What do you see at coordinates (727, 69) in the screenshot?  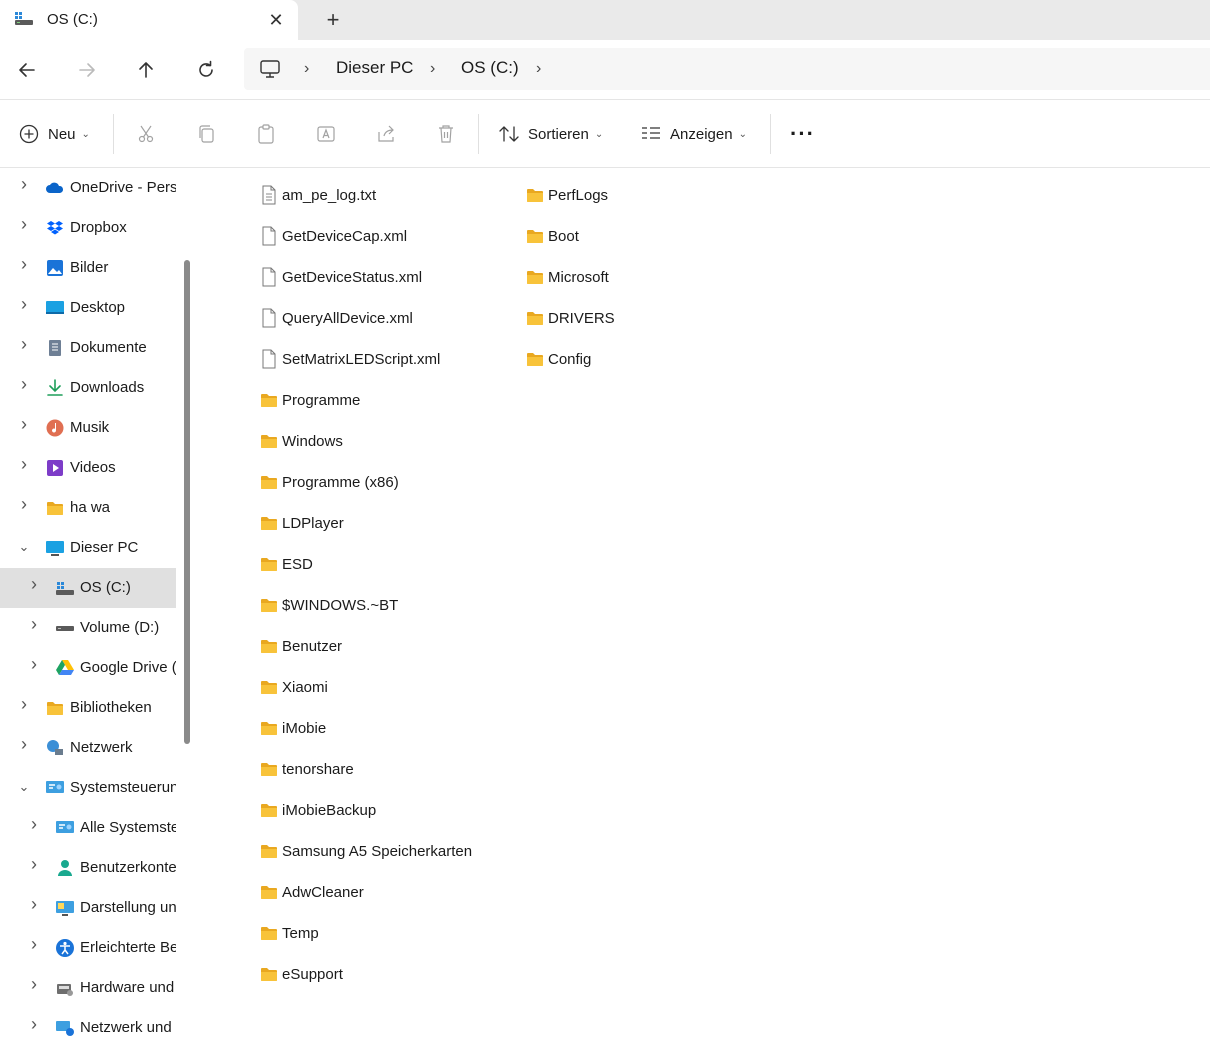 I see `address-bar: › Dieser PC › OS (C:) ›` at bounding box center [727, 69].